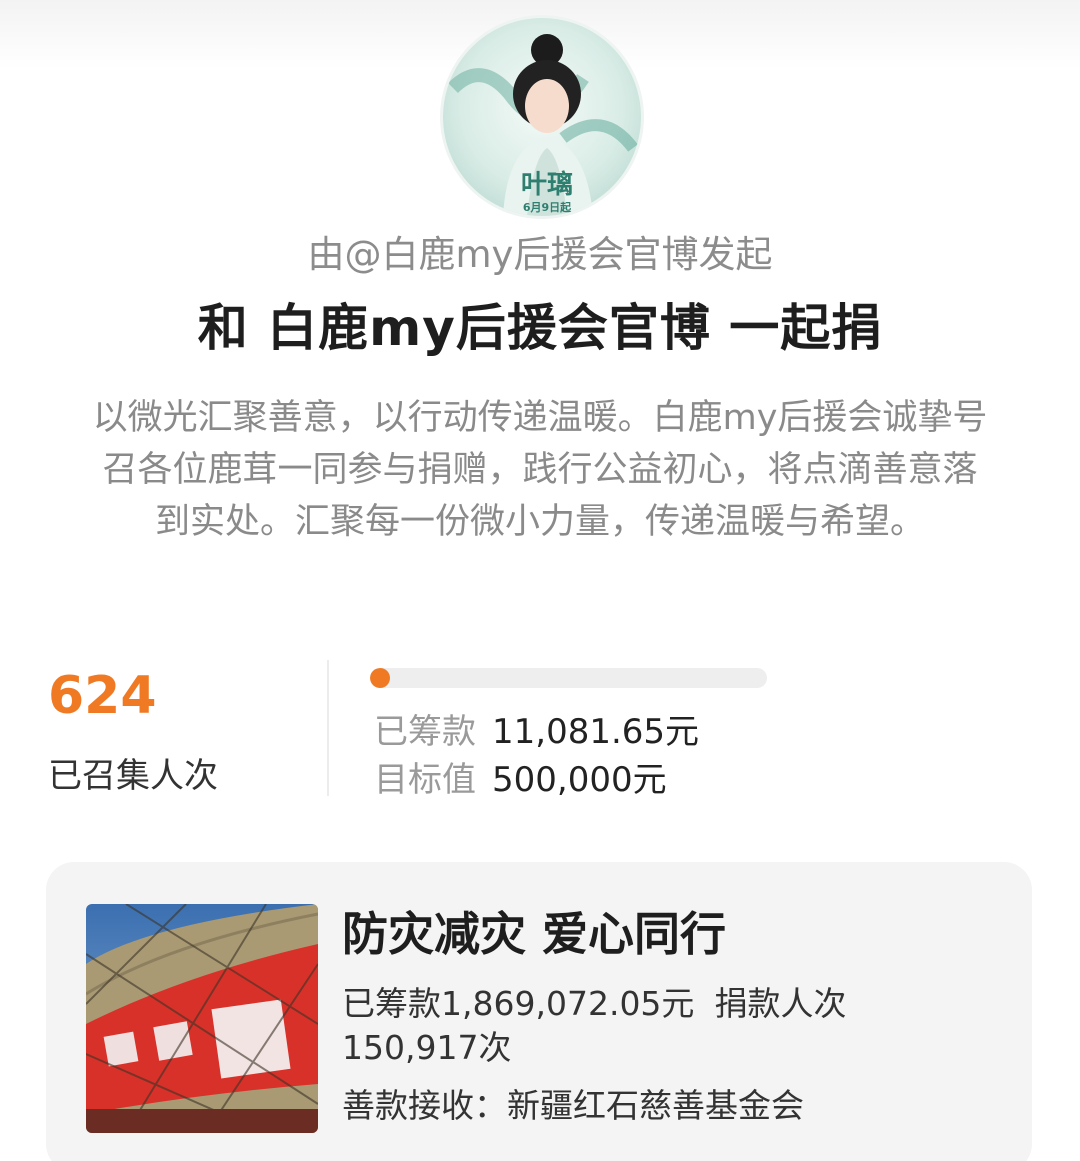  What do you see at coordinates (543, 125) in the screenshot?
I see `avatar-portrait-icon: 叶璃 6月9日起` at bounding box center [543, 125].